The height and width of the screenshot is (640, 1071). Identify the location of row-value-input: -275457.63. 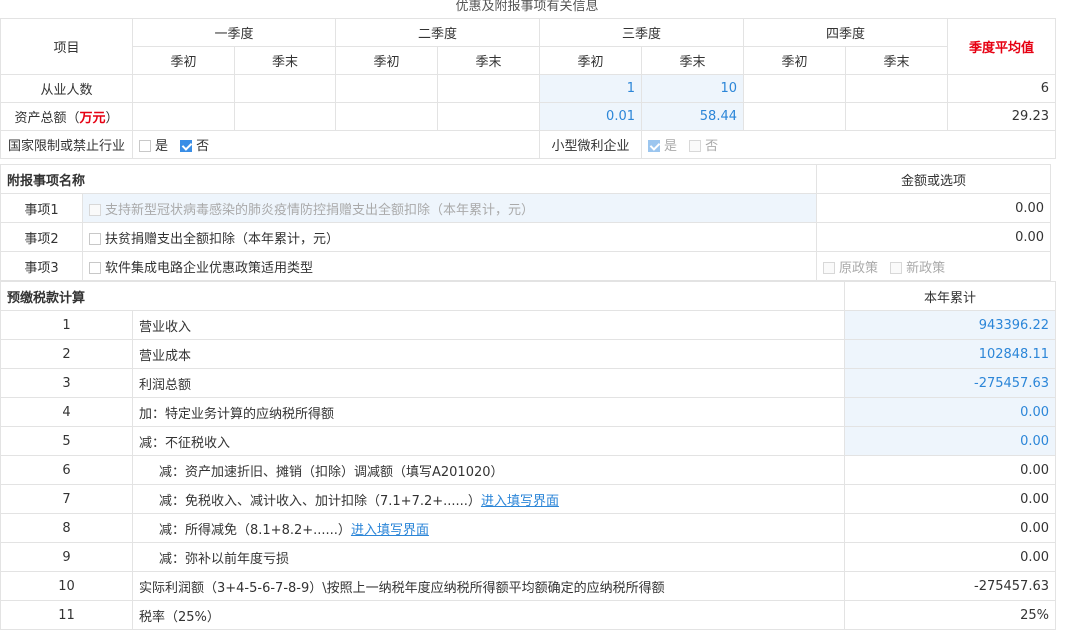
(950, 383).